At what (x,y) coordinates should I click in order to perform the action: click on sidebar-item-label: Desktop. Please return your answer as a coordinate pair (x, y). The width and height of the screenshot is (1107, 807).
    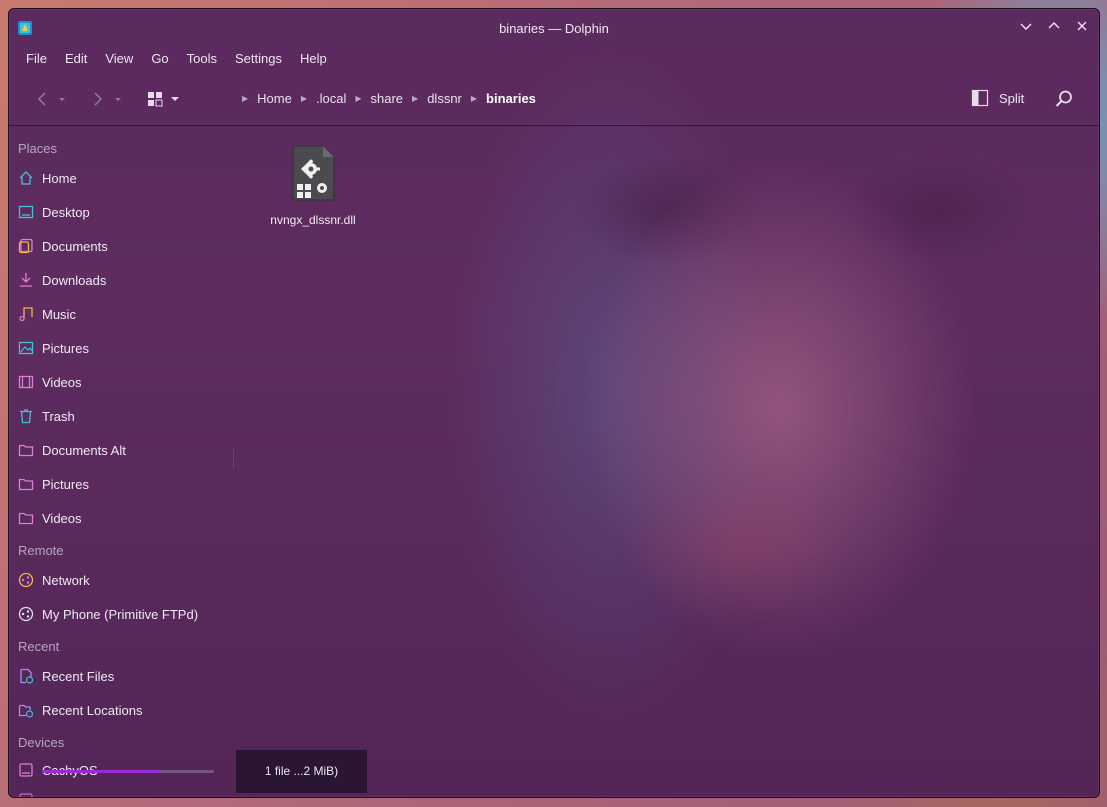
    Looking at the image, I should click on (66, 212).